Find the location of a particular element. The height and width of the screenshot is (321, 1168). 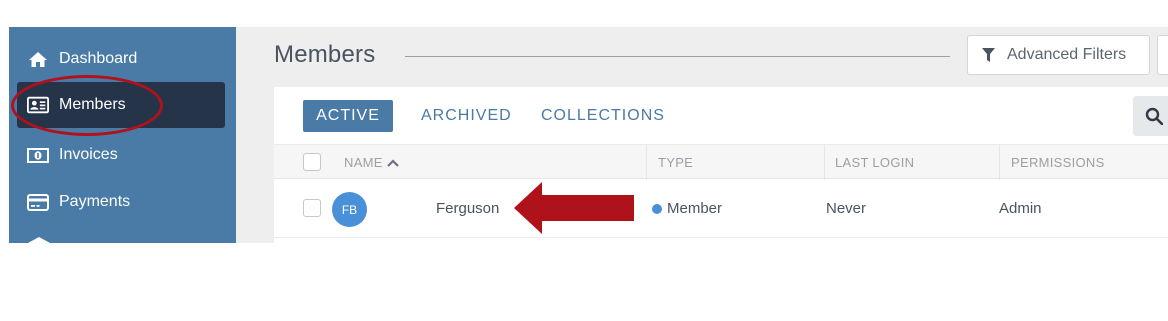

credit-card-icon is located at coordinates (38, 202).